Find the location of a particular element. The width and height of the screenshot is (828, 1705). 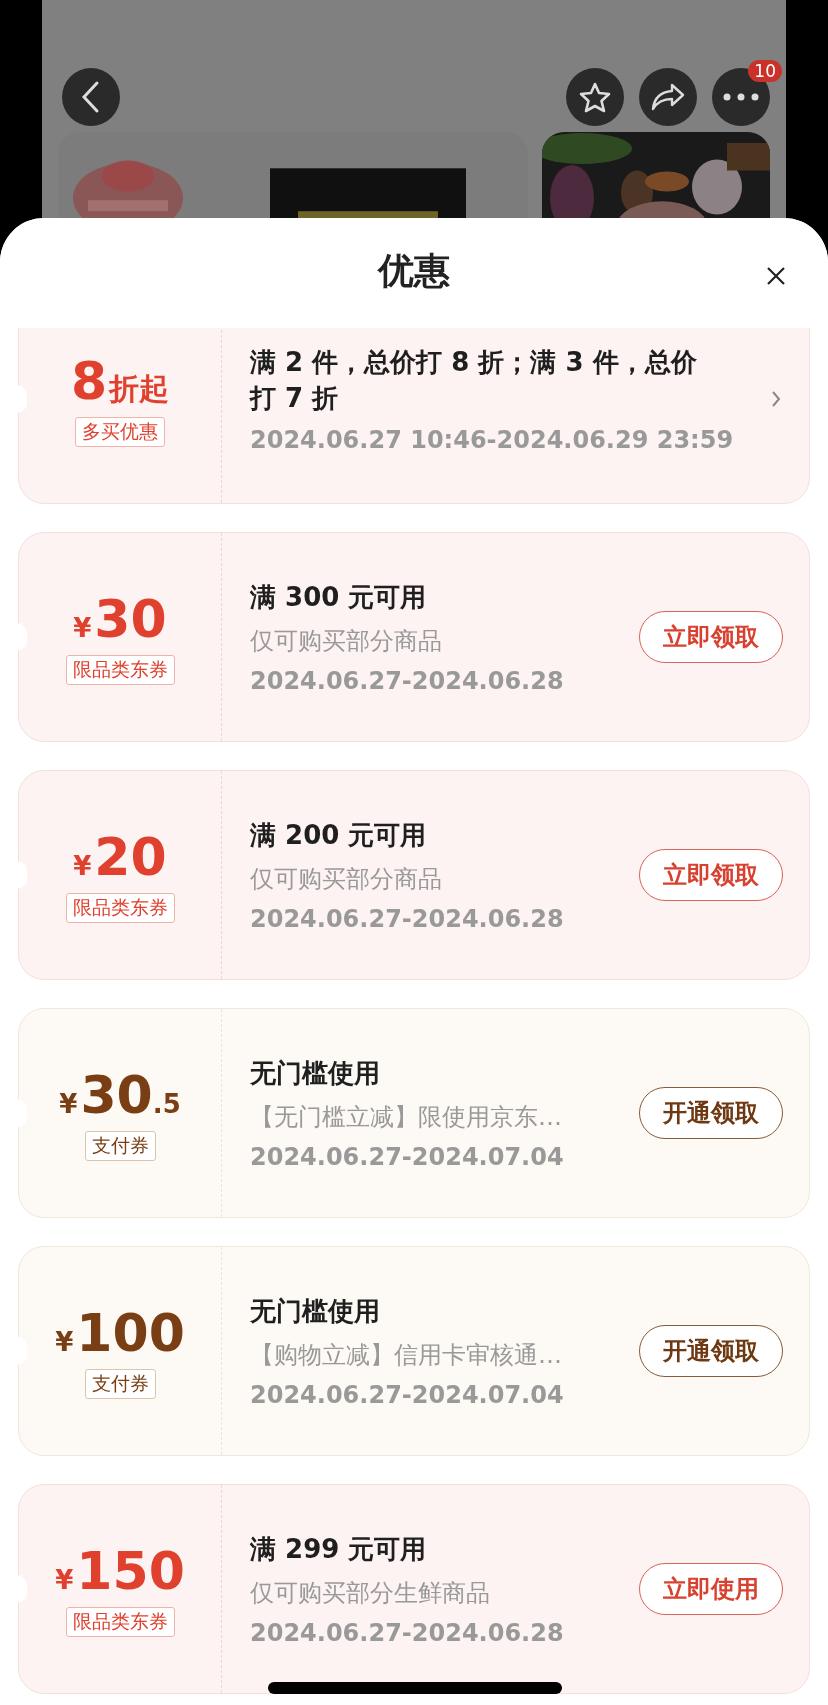

sheet-title: 优惠 is located at coordinates (414, 270).